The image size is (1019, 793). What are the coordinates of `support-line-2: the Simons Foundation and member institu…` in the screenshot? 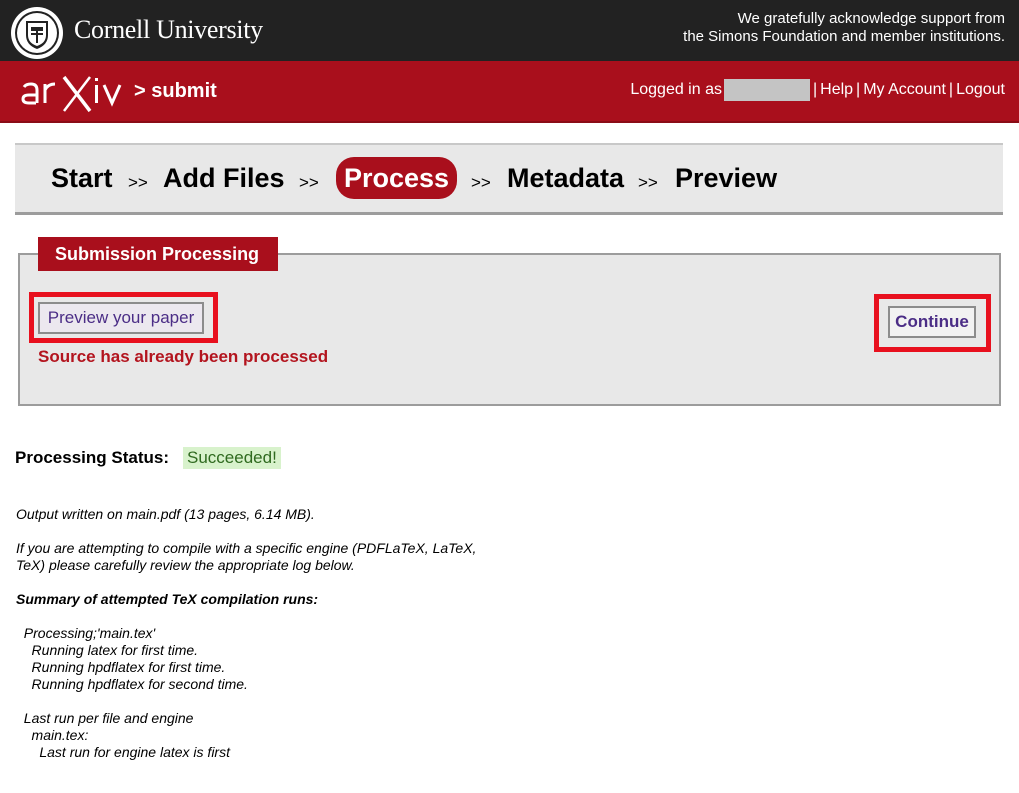 It's located at (844, 36).